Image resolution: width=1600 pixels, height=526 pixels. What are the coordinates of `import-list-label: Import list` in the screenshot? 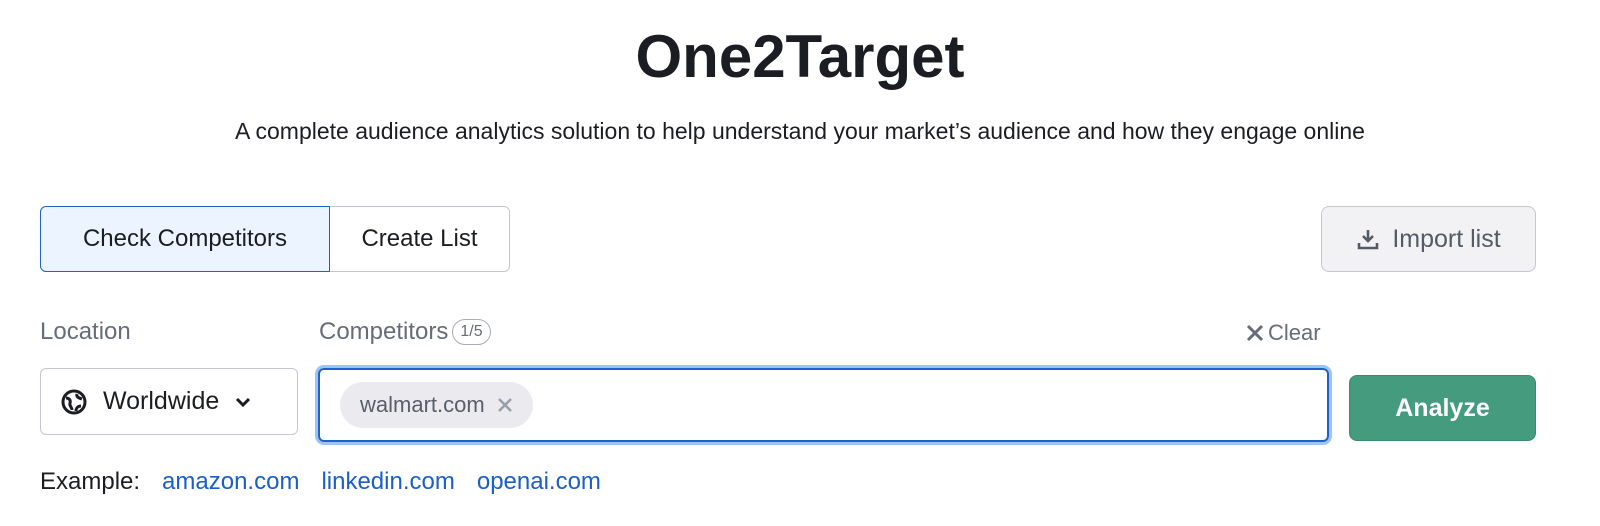 It's located at (1446, 238).